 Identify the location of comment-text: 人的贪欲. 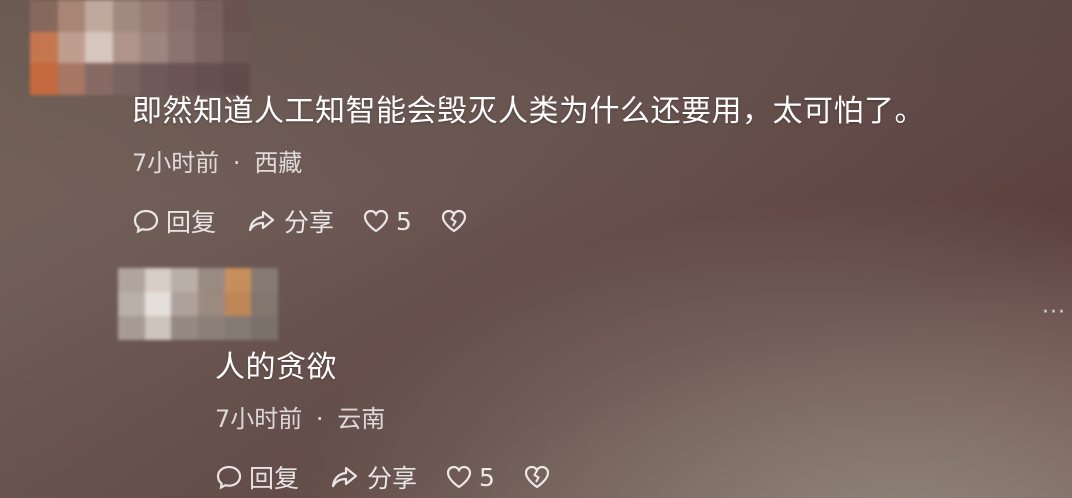
(276, 367).